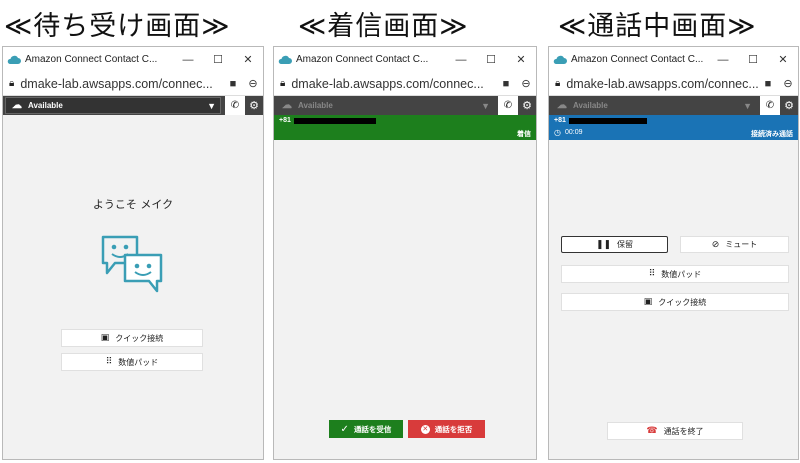  What do you see at coordinates (625, 244) in the screenshot?
I see `hold-label: 保留` at bounding box center [625, 244].